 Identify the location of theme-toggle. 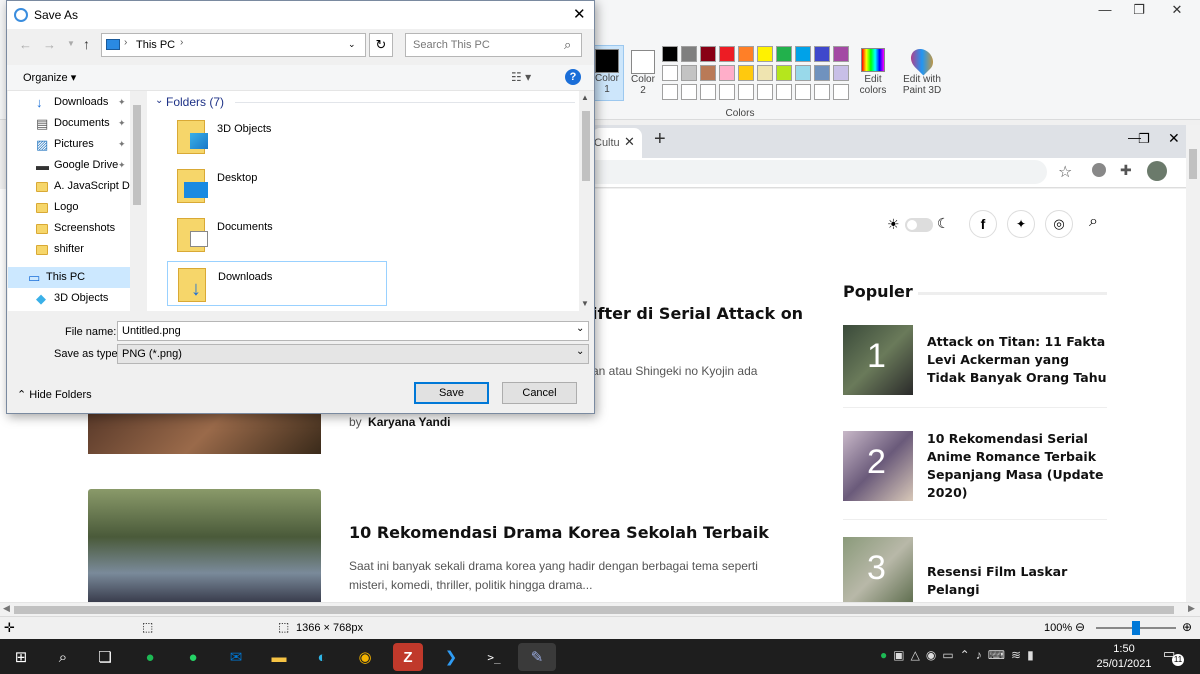
(919, 225).